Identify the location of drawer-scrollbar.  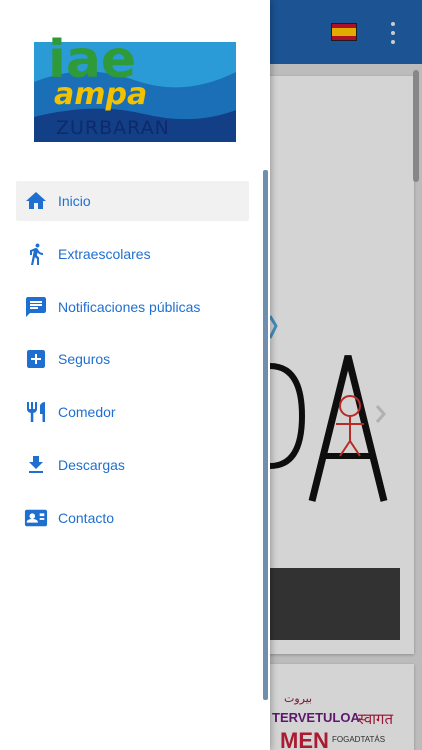
(265, 435).